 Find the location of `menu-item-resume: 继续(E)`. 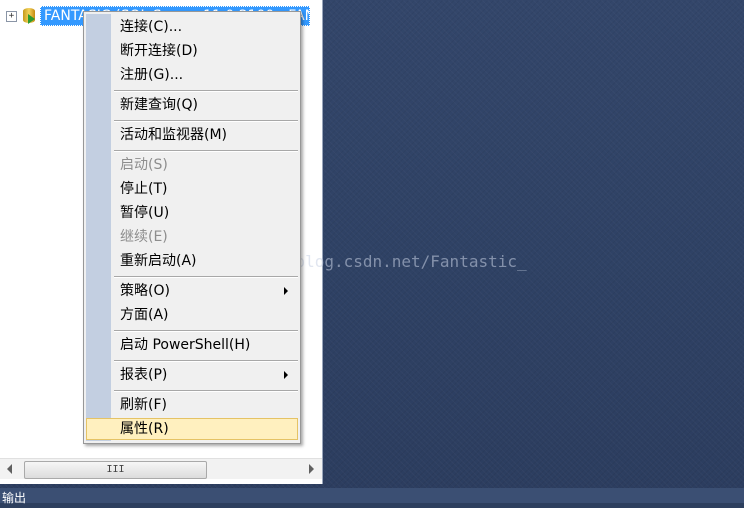

menu-item-resume: 继续(E) is located at coordinates (144, 237).